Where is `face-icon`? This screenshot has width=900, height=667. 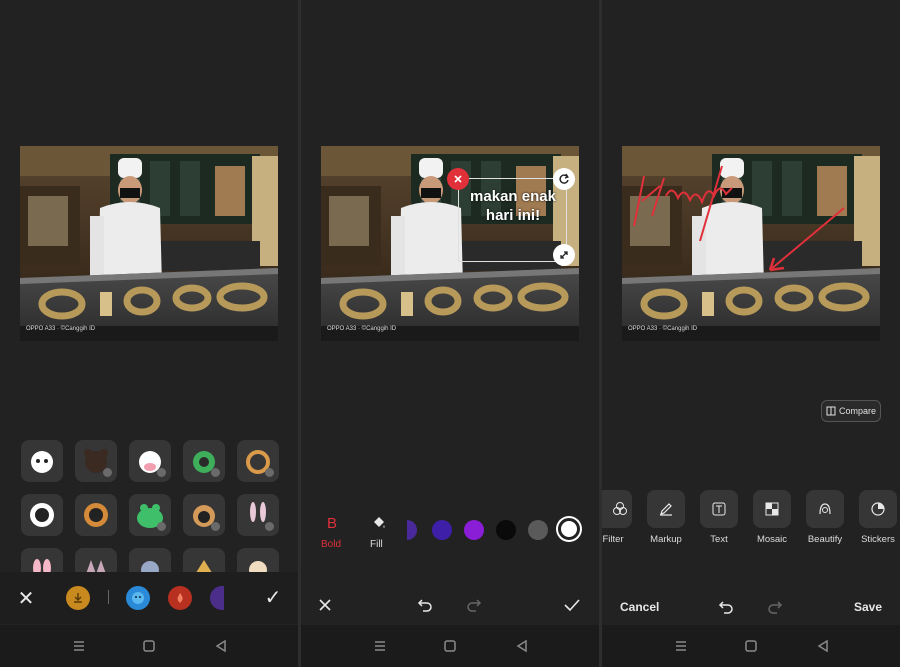 face-icon is located at coordinates (138, 598).